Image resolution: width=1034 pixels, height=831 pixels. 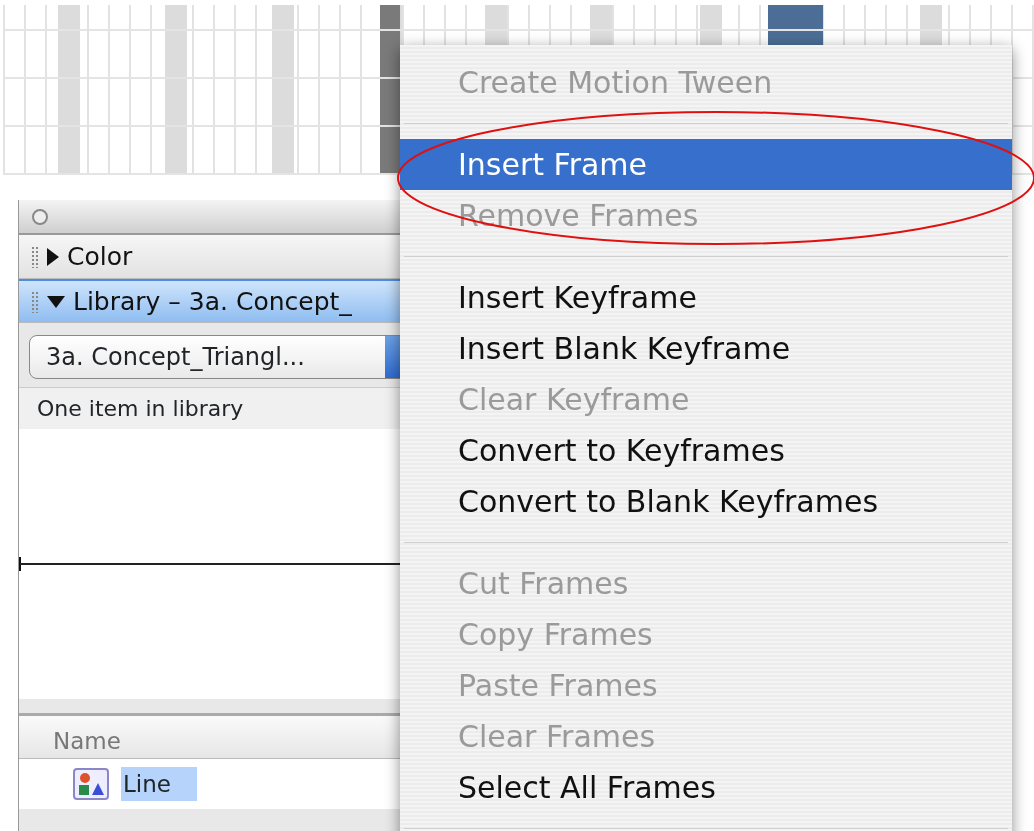 I want to click on library-item: Line, so click(x=159, y=784).